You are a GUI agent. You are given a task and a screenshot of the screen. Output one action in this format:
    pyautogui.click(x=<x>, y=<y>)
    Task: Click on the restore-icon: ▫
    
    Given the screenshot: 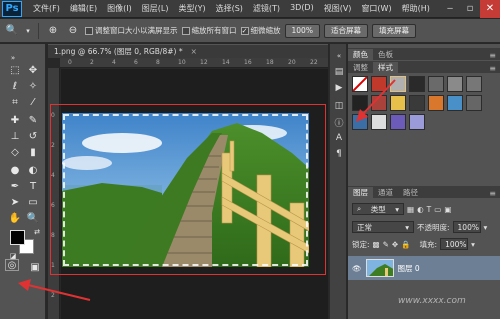 What is the action you would take?
    pyautogui.click(x=470, y=9)
    